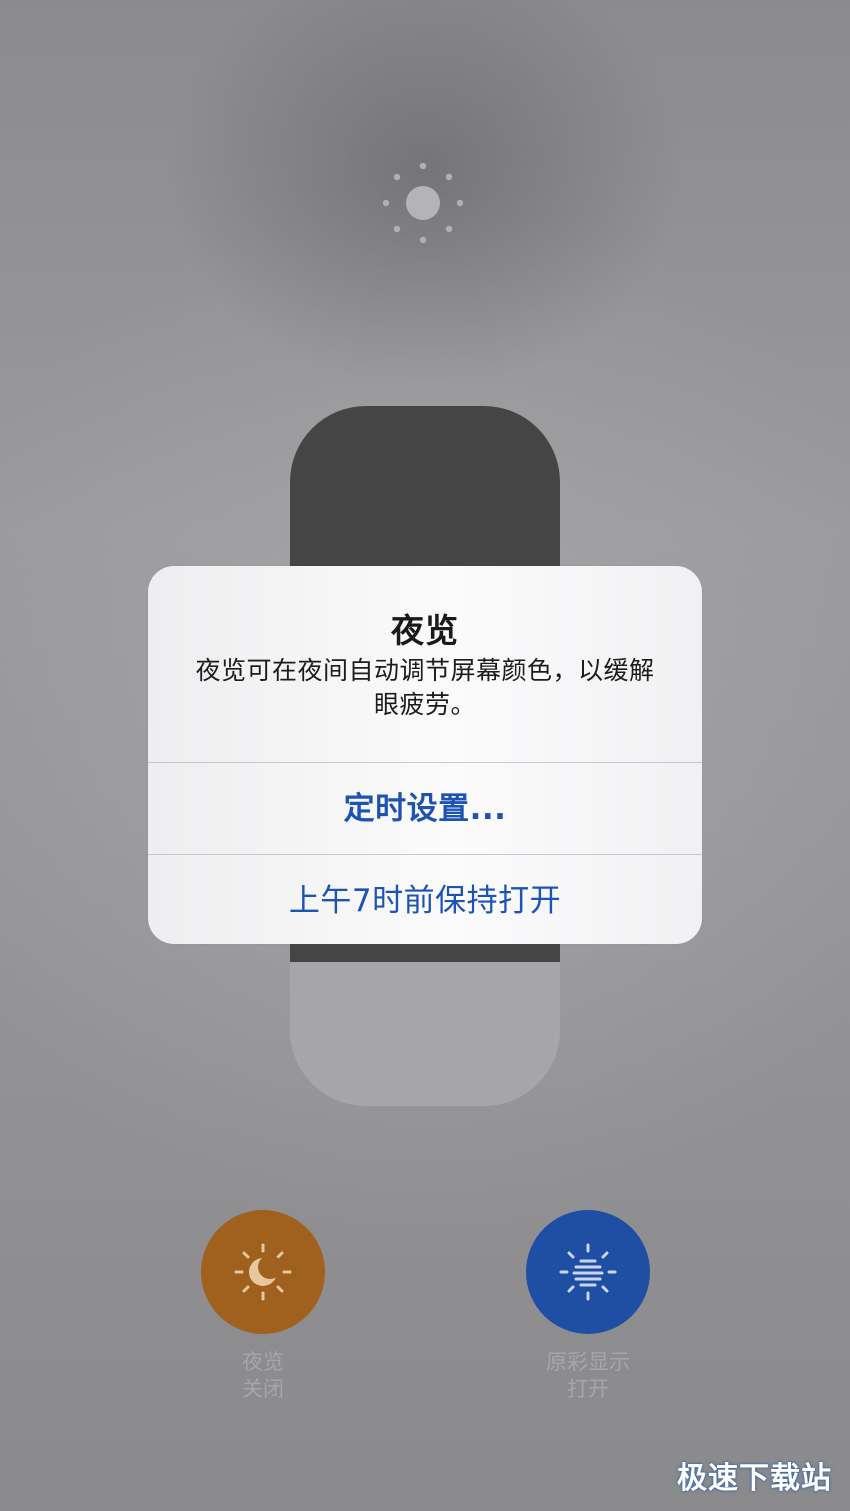 The width and height of the screenshot is (850, 1511). I want to click on alert-title: 夜览, so click(425, 630).